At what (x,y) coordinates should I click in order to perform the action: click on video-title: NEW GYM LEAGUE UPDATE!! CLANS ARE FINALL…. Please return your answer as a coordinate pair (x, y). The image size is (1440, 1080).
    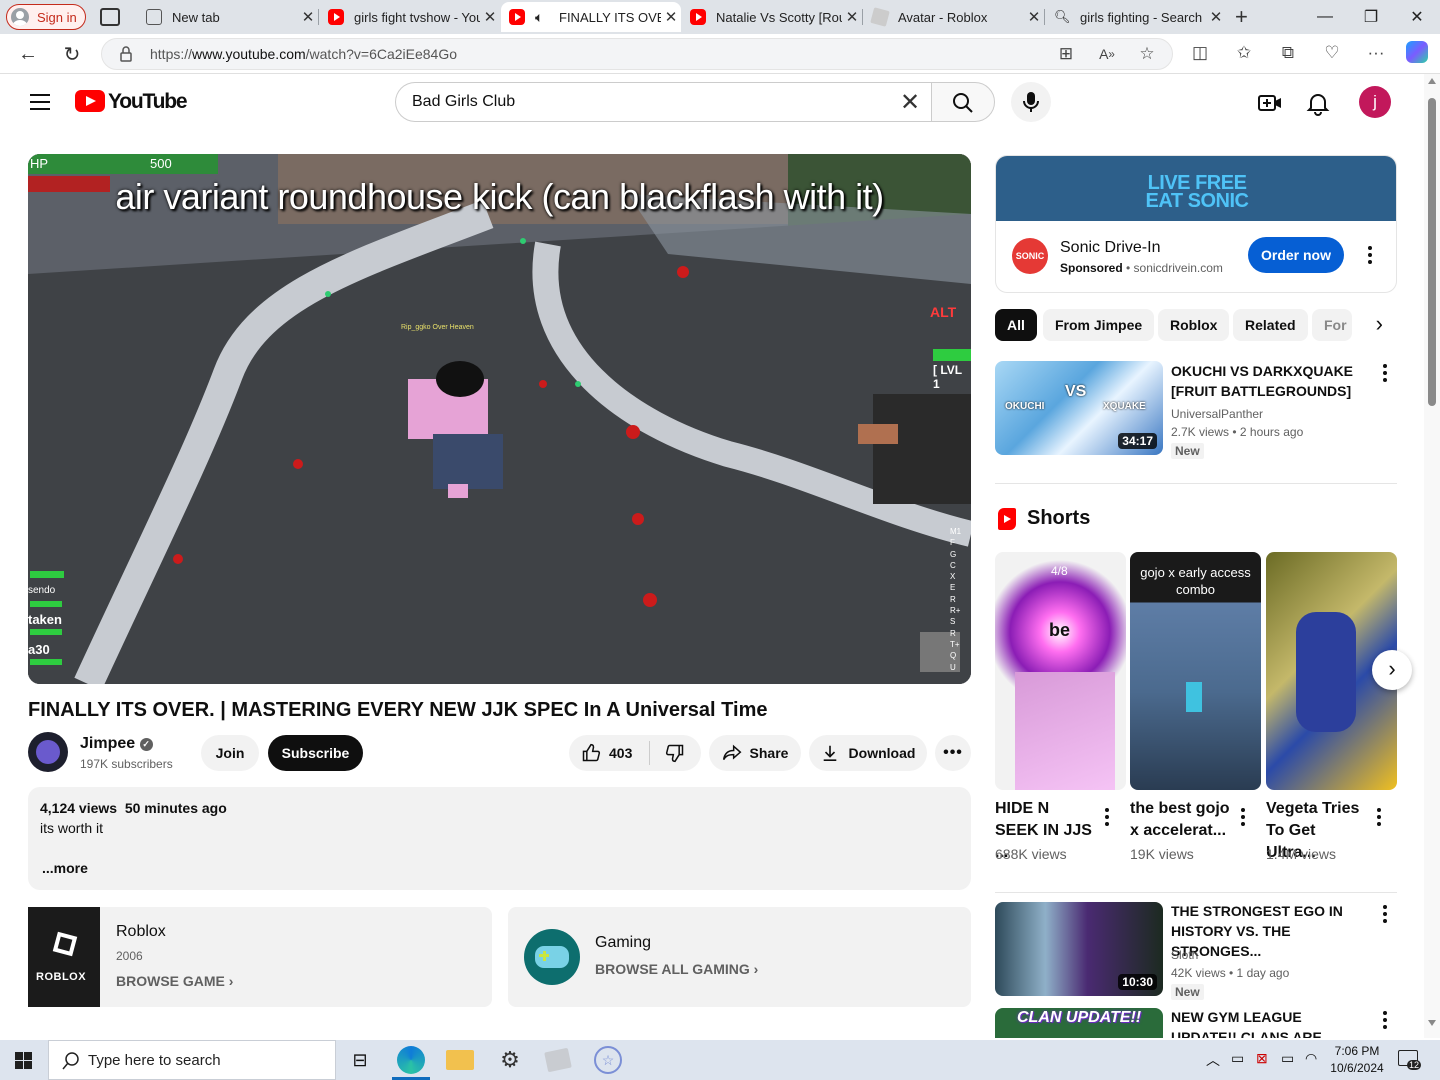
    Looking at the image, I should click on (1271, 1022).